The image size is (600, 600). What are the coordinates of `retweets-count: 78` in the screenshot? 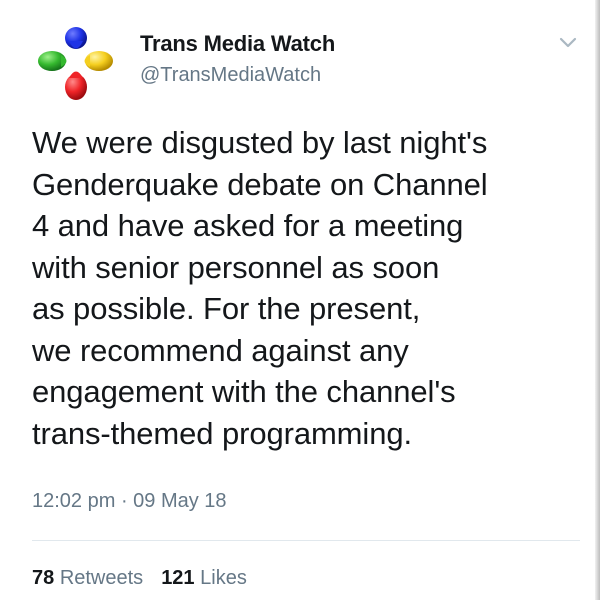 It's located at (43, 578).